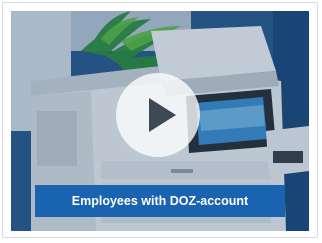 This screenshot has height=243, width=322. I want to click on play-button, so click(158, 115).